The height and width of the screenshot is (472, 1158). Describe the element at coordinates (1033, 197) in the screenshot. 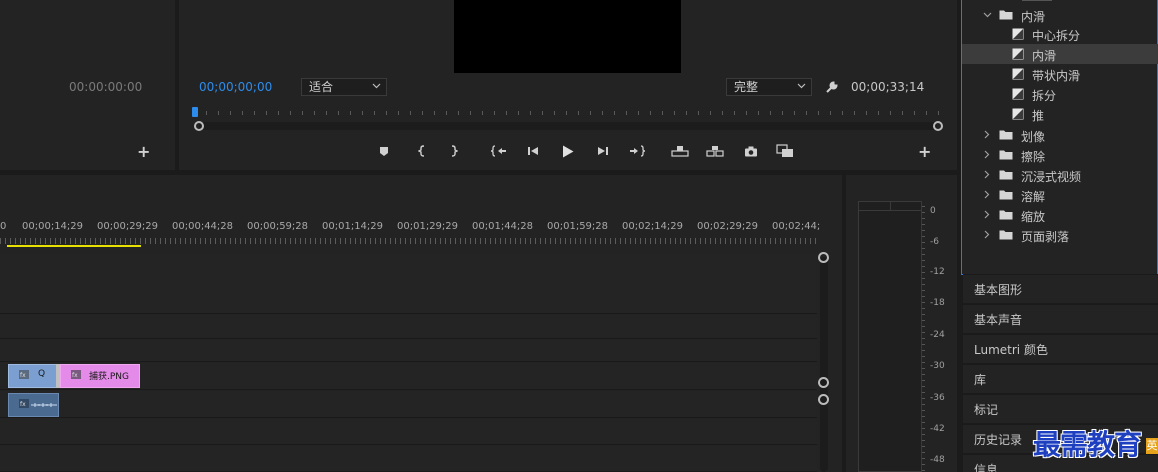

I see `tree-folder-label: 溶解` at that location.